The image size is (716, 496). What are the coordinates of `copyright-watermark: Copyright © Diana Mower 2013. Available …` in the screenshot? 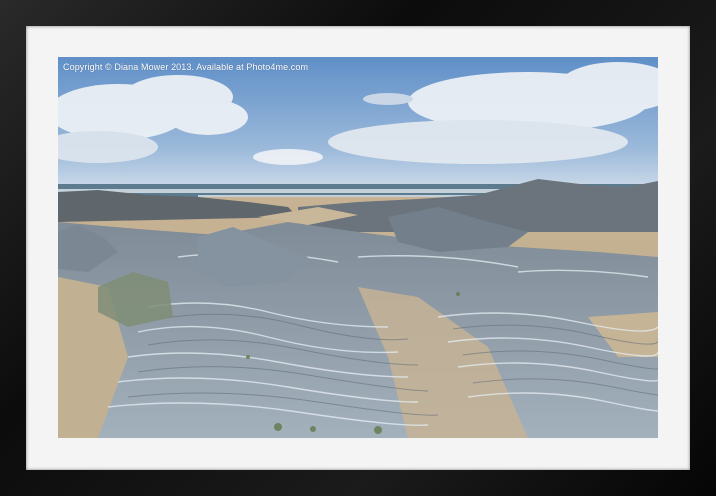 It's located at (186, 67).